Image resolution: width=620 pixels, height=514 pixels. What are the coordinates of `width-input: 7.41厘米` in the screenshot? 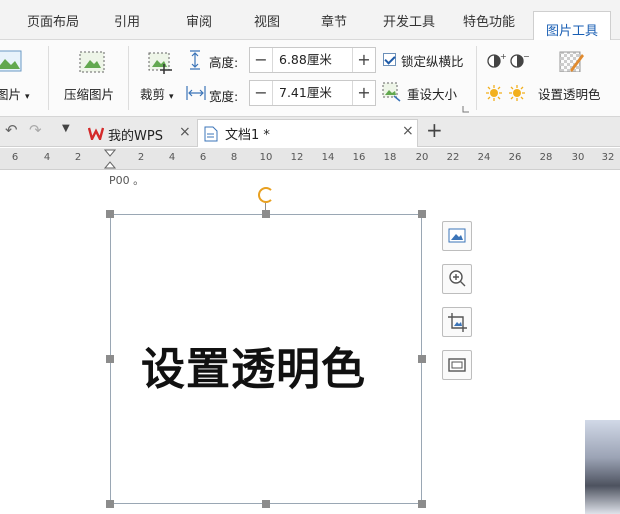 It's located at (312, 93).